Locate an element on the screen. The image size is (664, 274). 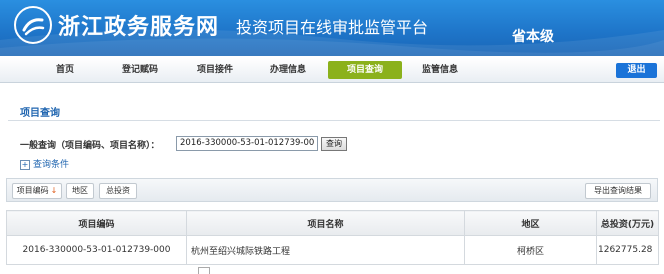
col-project-code: 项目编码 is located at coordinates (96, 223).